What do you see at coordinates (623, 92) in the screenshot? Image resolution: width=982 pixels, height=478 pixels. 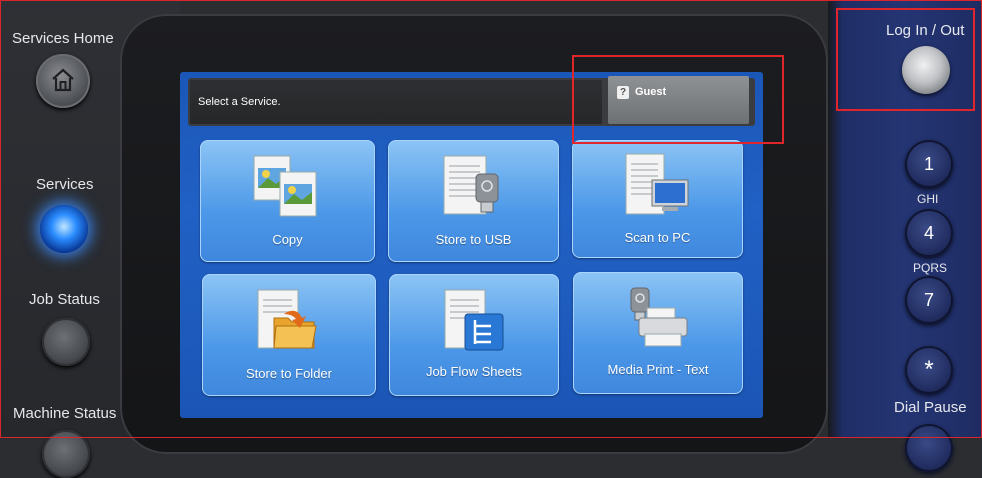 I see `guest-user-icon: ?` at bounding box center [623, 92].